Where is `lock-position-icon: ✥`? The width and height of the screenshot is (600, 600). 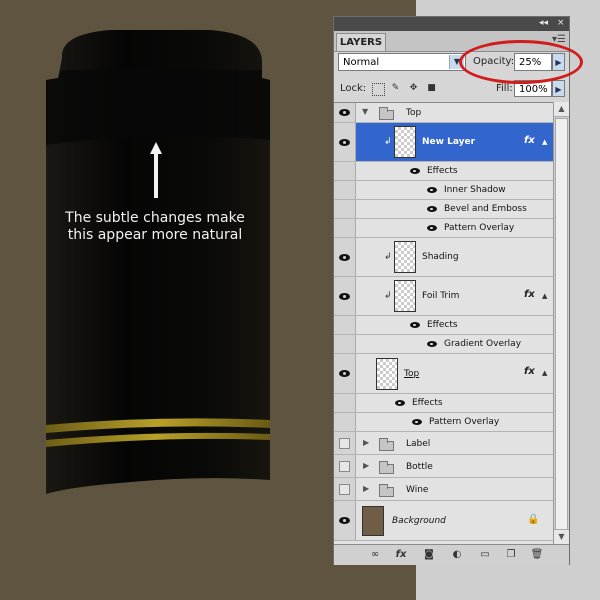
lock-position-icon: ✥ is located at coordinates (413, 88).